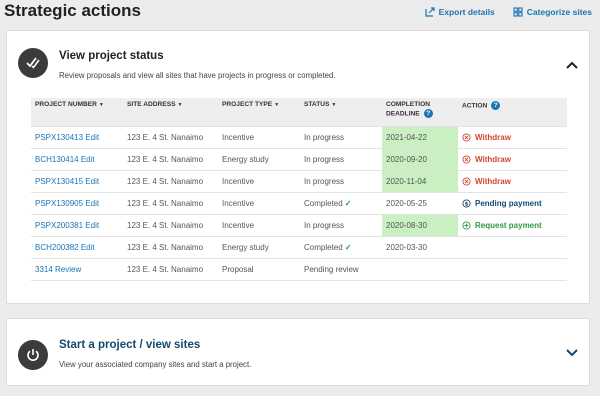  What do you see at coordinates (33, 63) in the screenshot?
I see `checklist-icon` at bounding box center [33, 63].